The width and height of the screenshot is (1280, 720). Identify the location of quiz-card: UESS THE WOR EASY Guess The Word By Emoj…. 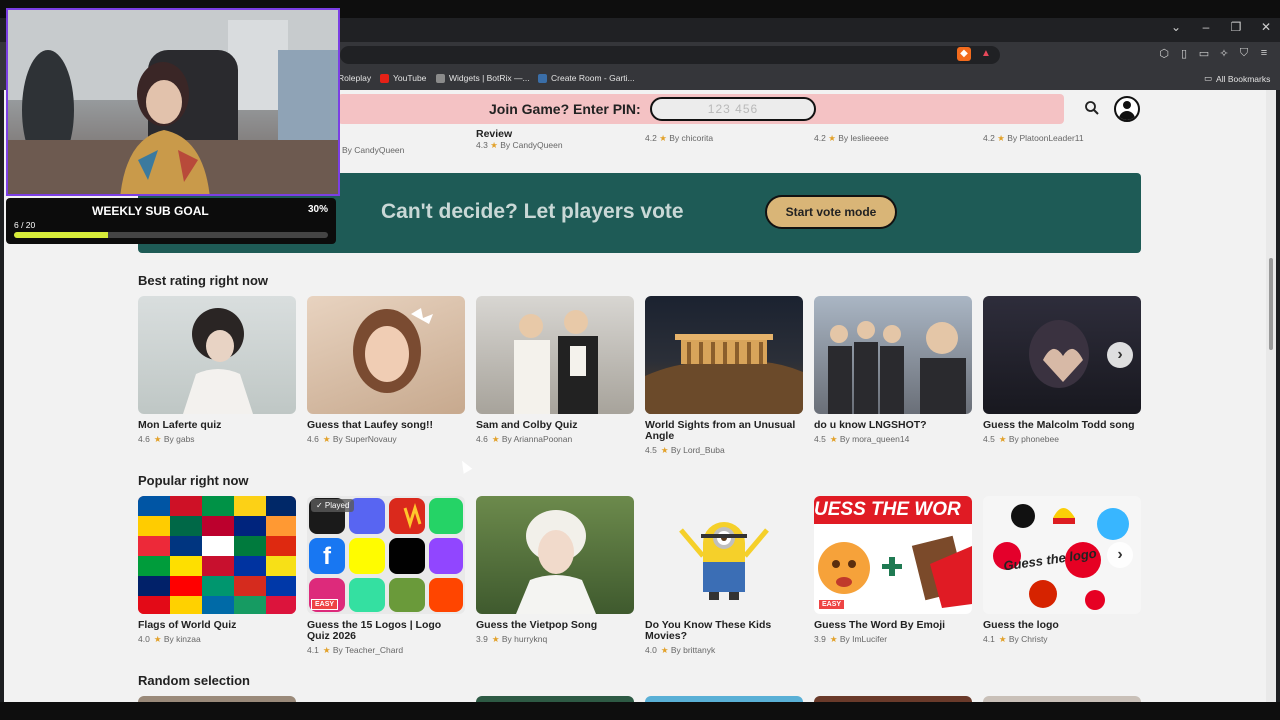
(893, 570).